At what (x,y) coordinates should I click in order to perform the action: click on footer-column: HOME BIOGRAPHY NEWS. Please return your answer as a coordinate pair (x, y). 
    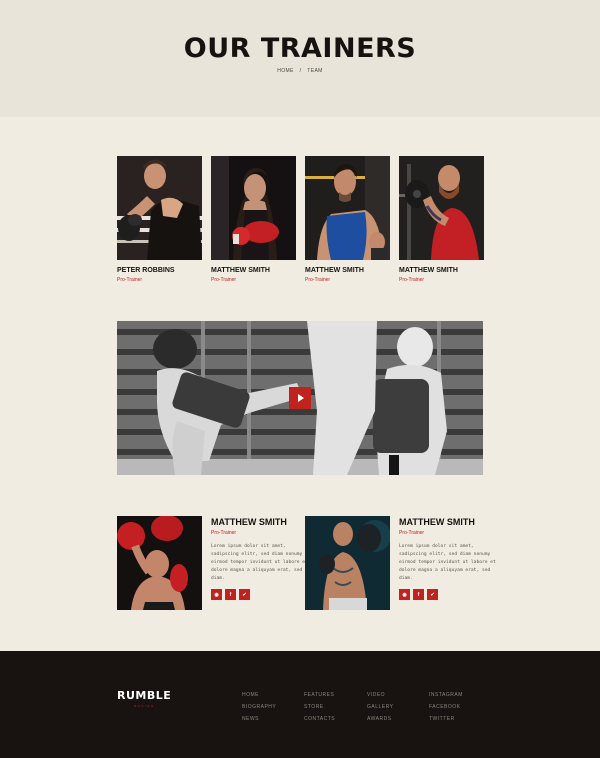
    Looking at the image, I should click on (259, 707).